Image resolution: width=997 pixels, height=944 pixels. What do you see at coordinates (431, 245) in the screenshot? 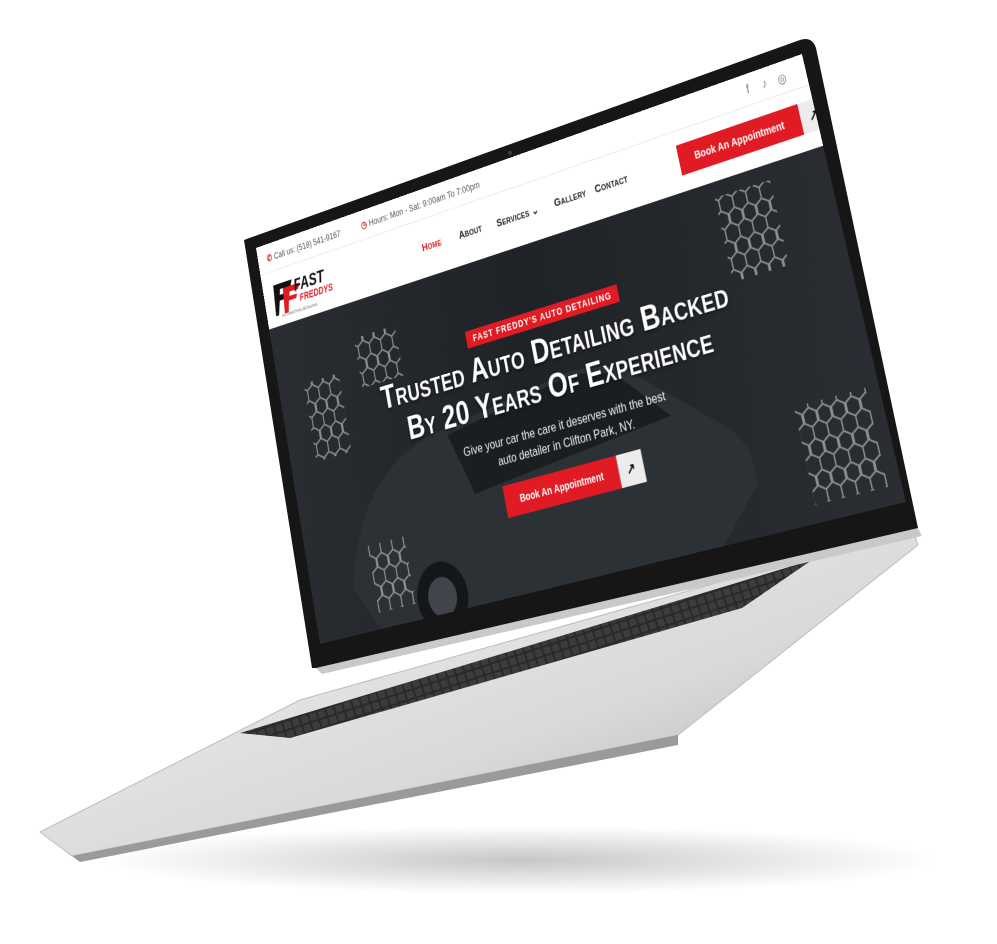
I see `nav-home: Home` at bounding box center [431, 245].